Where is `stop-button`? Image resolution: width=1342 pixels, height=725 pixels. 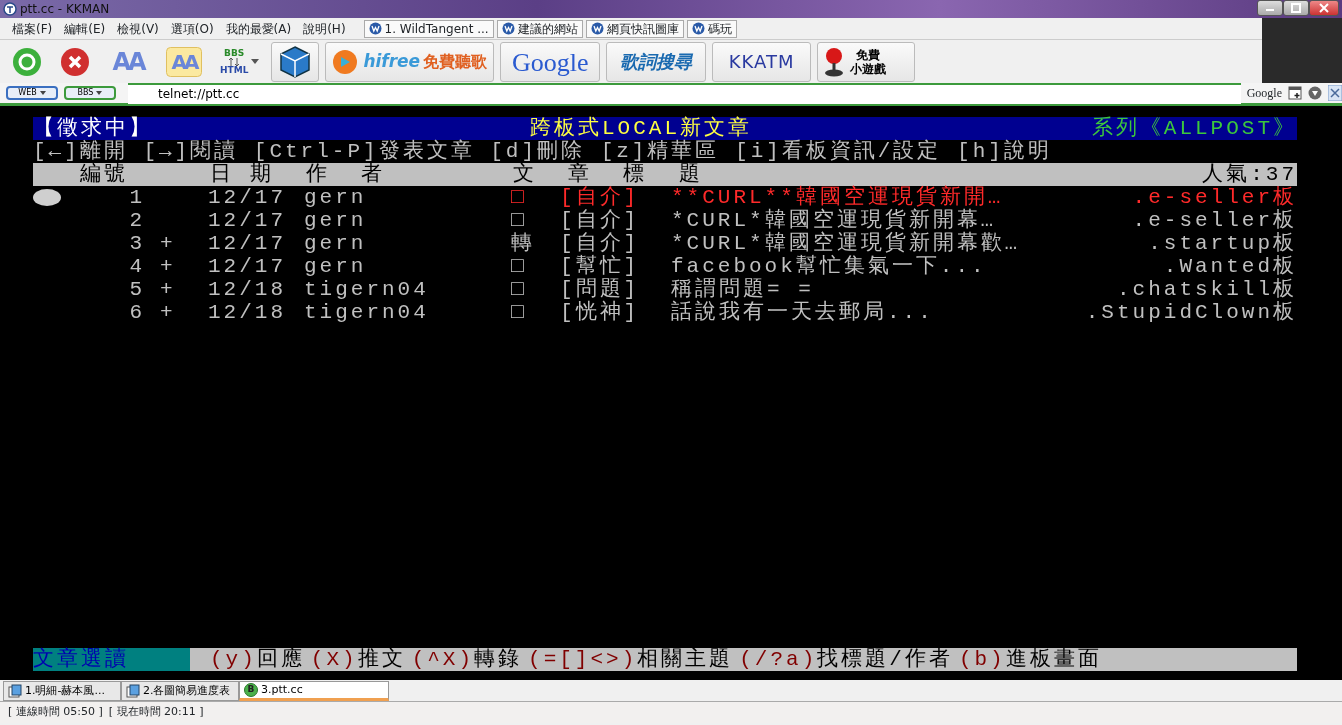 stop-button is located at coordinates (75, 61).